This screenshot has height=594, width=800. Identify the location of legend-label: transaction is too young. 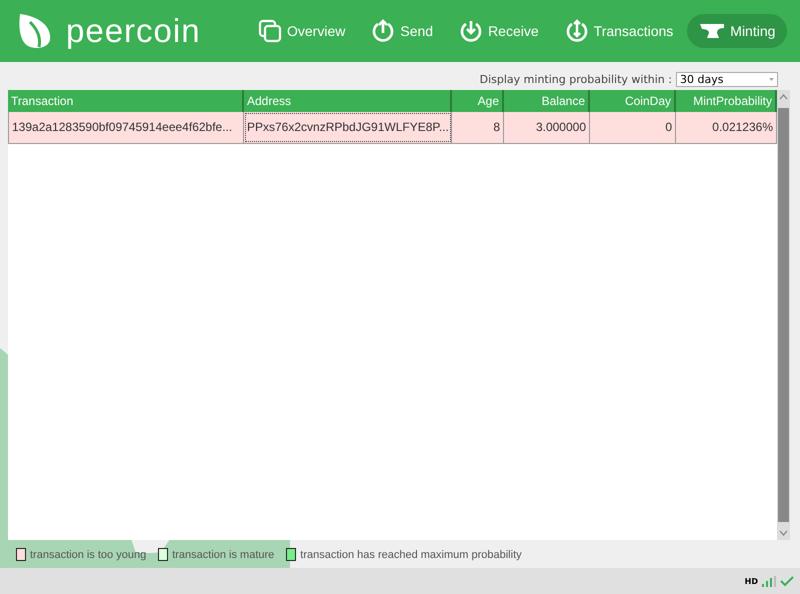
(88, 554).